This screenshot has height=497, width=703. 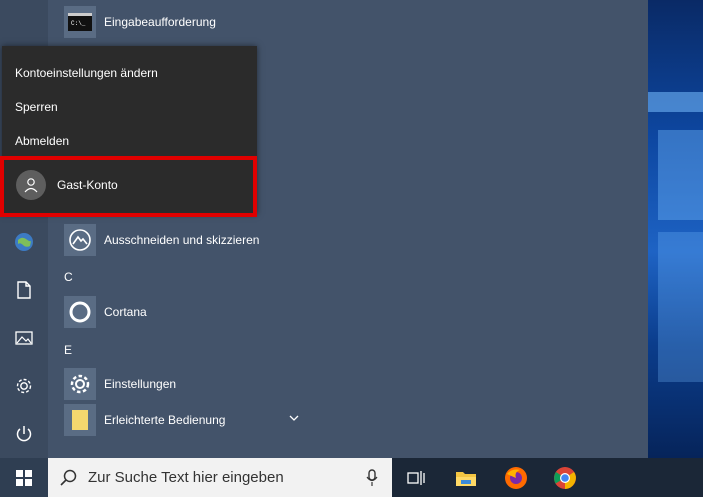 What do you see at coordinates (68, 350) in the screenshot?
I see `section-header-e: E` at bounding box center [68, 350].